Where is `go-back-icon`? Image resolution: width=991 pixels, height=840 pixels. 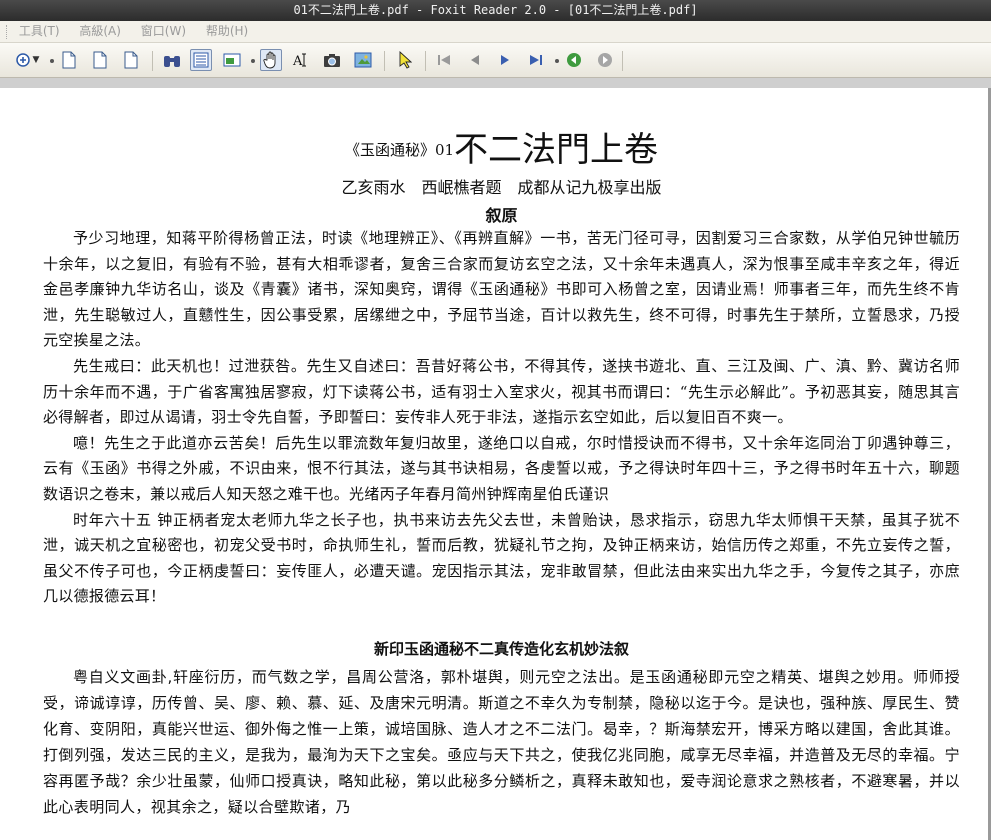 go-back-icon is located at coordinates (574, 60).